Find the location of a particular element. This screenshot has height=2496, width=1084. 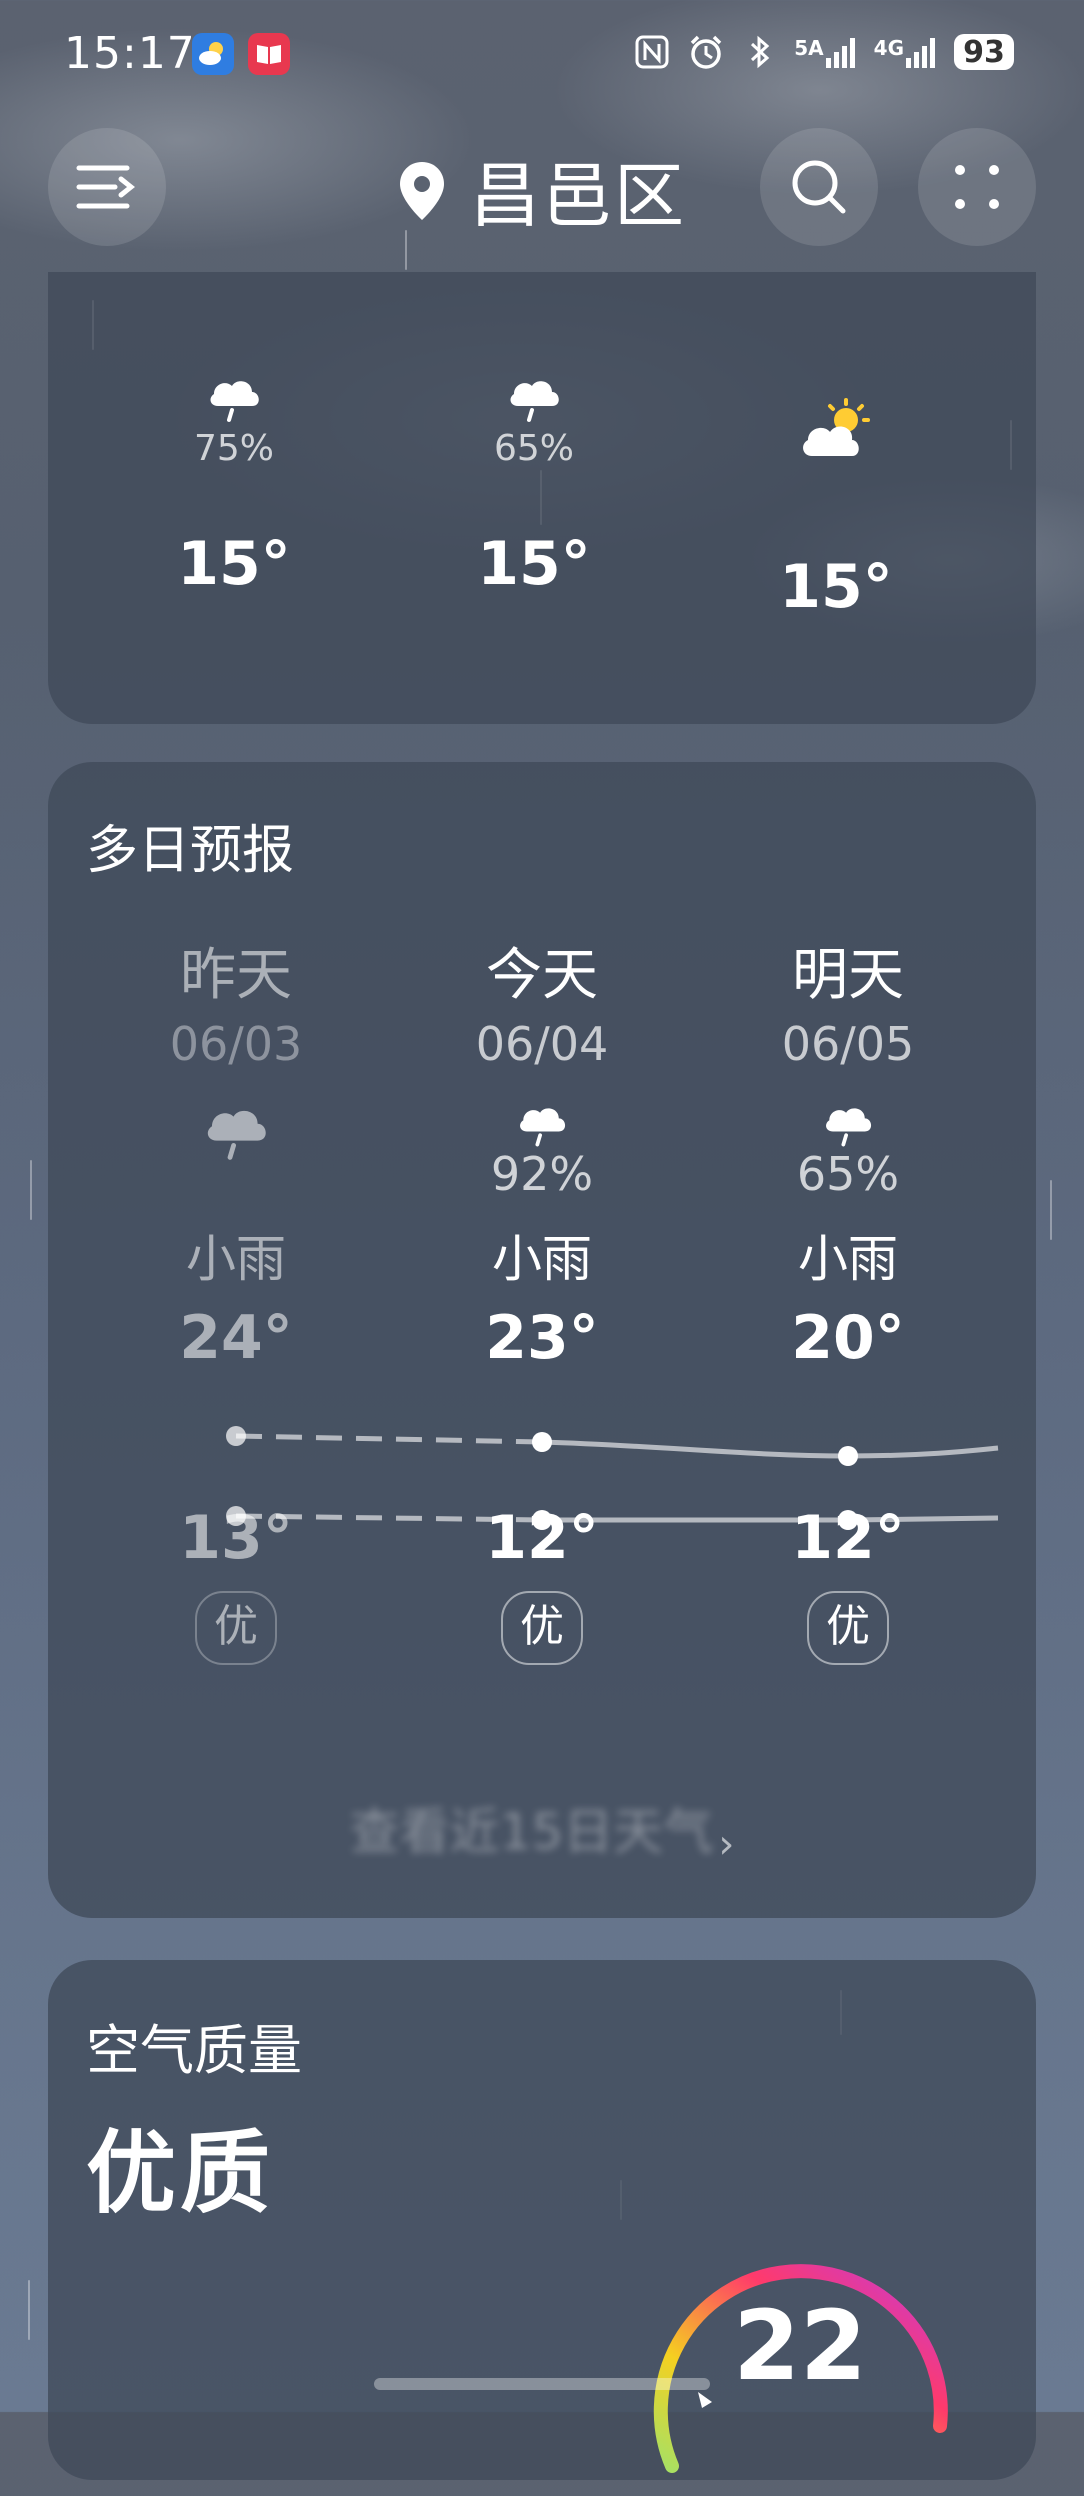

more-button is located at coordinates (977, 187).